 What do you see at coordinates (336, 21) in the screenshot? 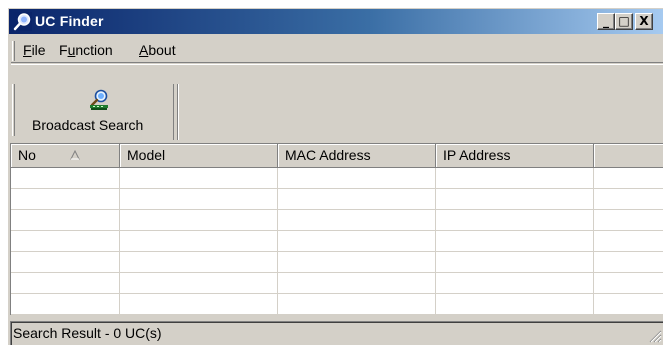
I see `title-bar: UC Finder _ □ X` at bounding box center [336, 21].